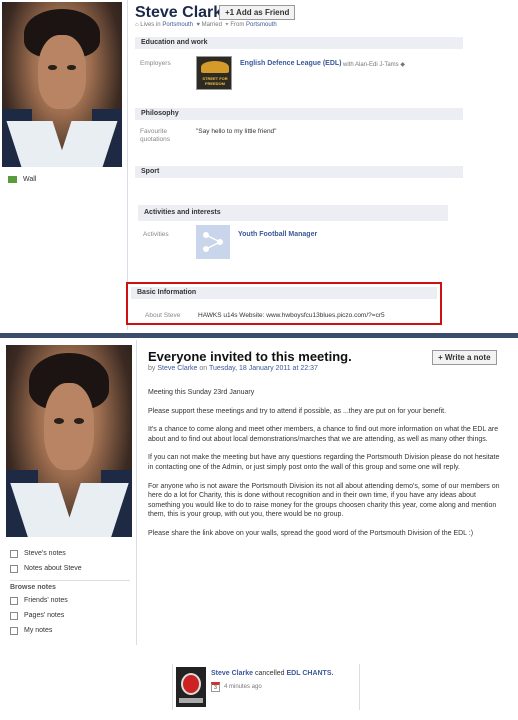  Describe the element at coordinates (277, 234) in the screenshot. I see `activity-link: Youth Football Manager` at that location.